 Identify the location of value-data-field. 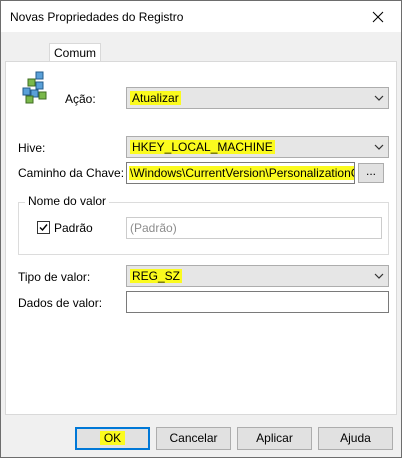
(257, 302).